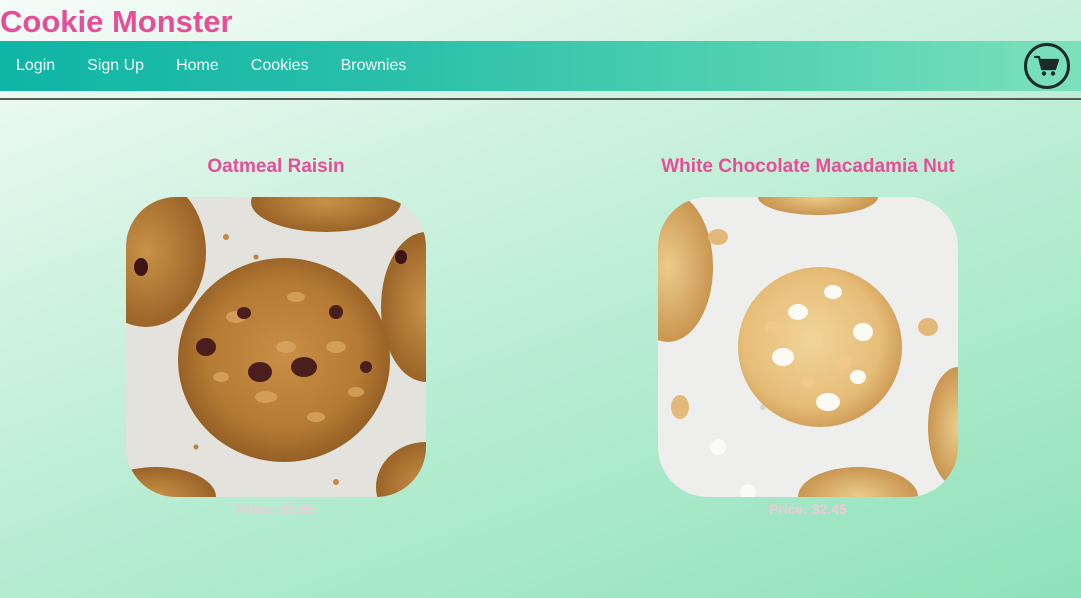  I want to click on shopping-cart-icon, so click(1047, 65).